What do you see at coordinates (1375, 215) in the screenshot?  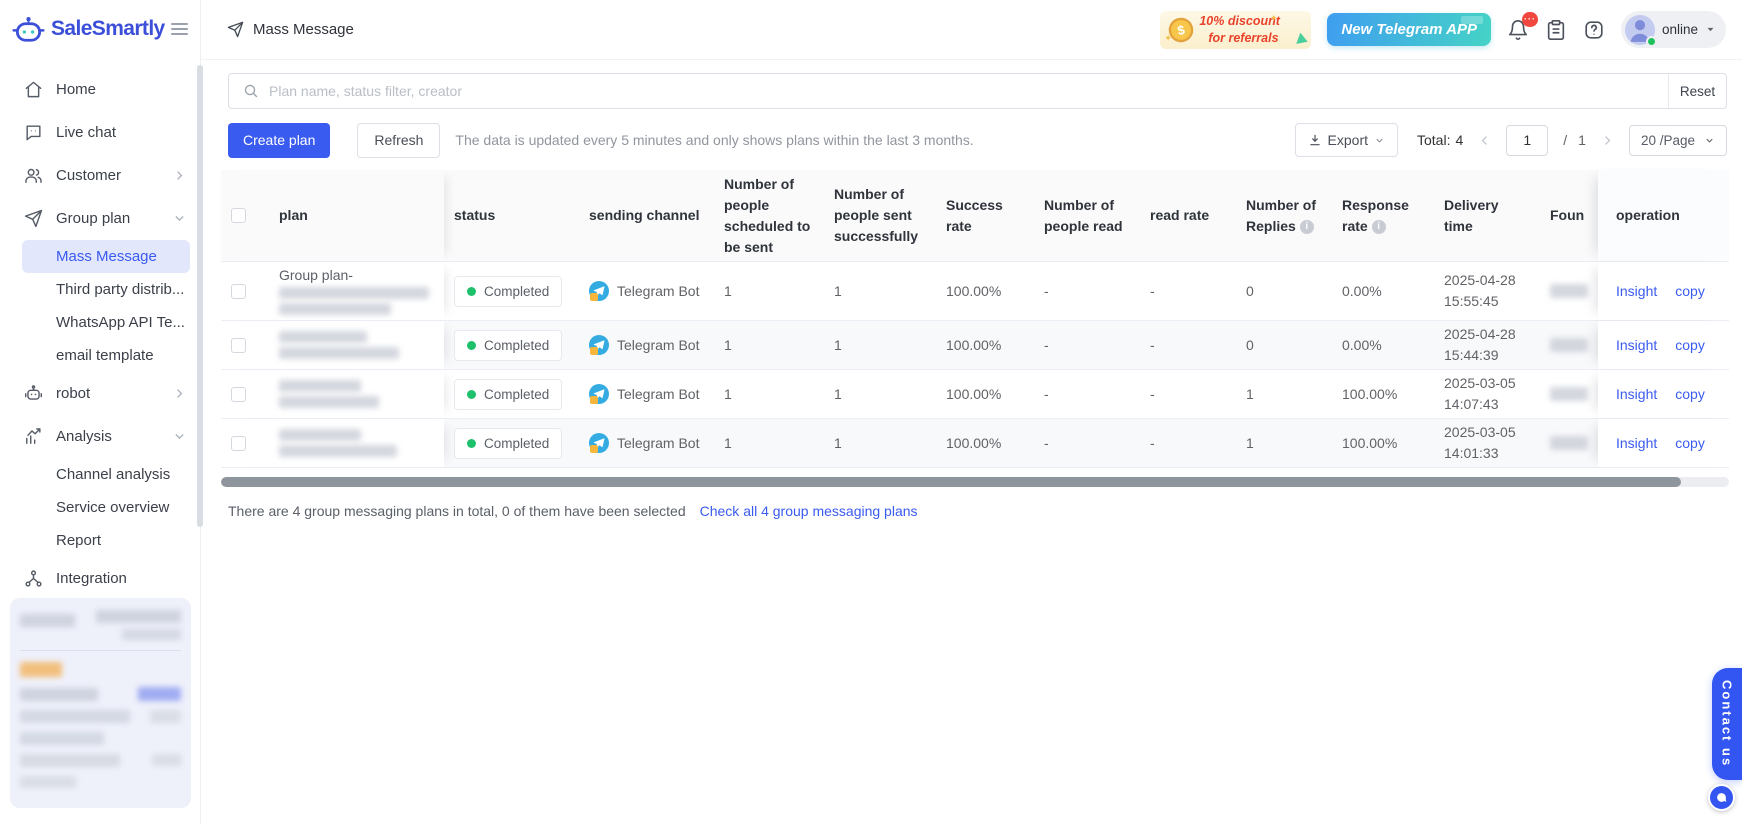 I see `column-header-label: Response rate i` at bounding box center [1375, 215].